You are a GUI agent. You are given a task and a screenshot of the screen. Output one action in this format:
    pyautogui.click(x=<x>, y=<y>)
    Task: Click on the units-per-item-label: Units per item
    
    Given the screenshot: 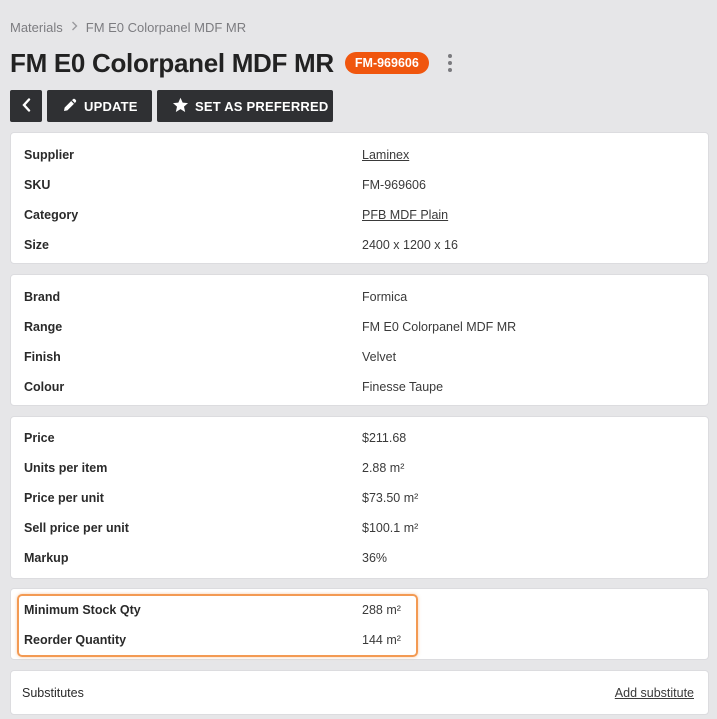 What is the action you would take?
    pyautogui.click(x=66, y=468)
    